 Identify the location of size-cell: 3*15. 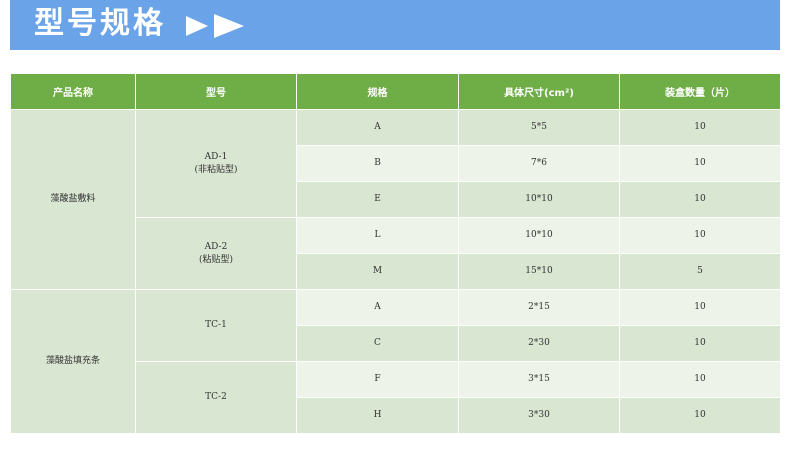
(539, 379).